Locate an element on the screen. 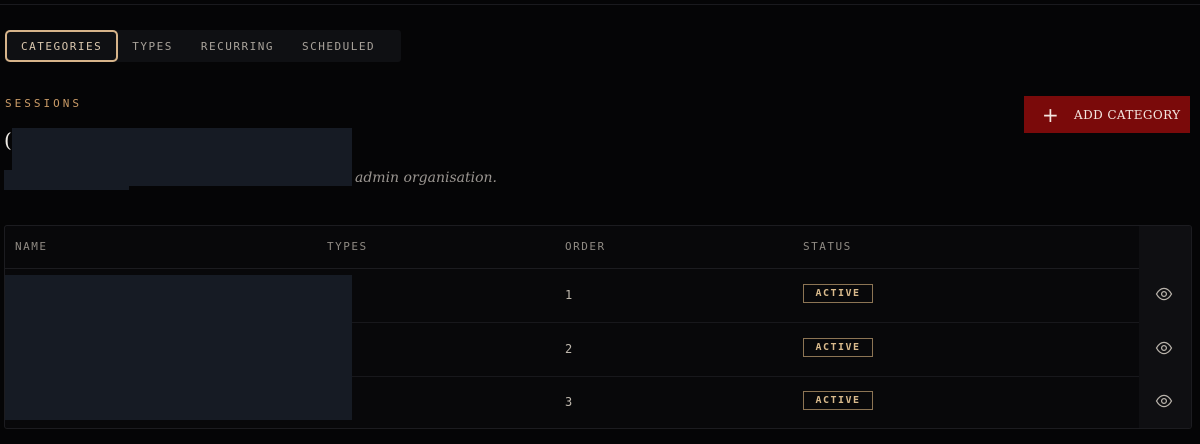 The width and height of the screenshot is (1200, 444). tab-recurring: RECURRING is located at coordinates (237, 46).